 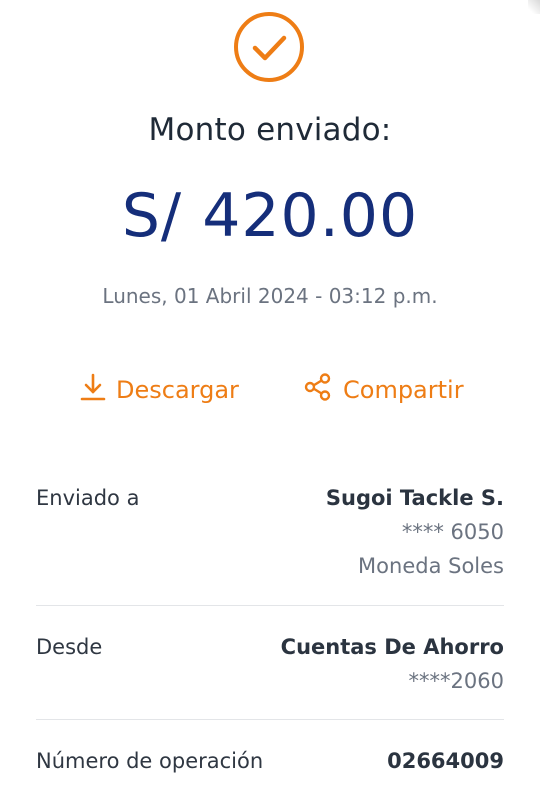 I want to click on check-circle-icon, so click(x=269, y=47).